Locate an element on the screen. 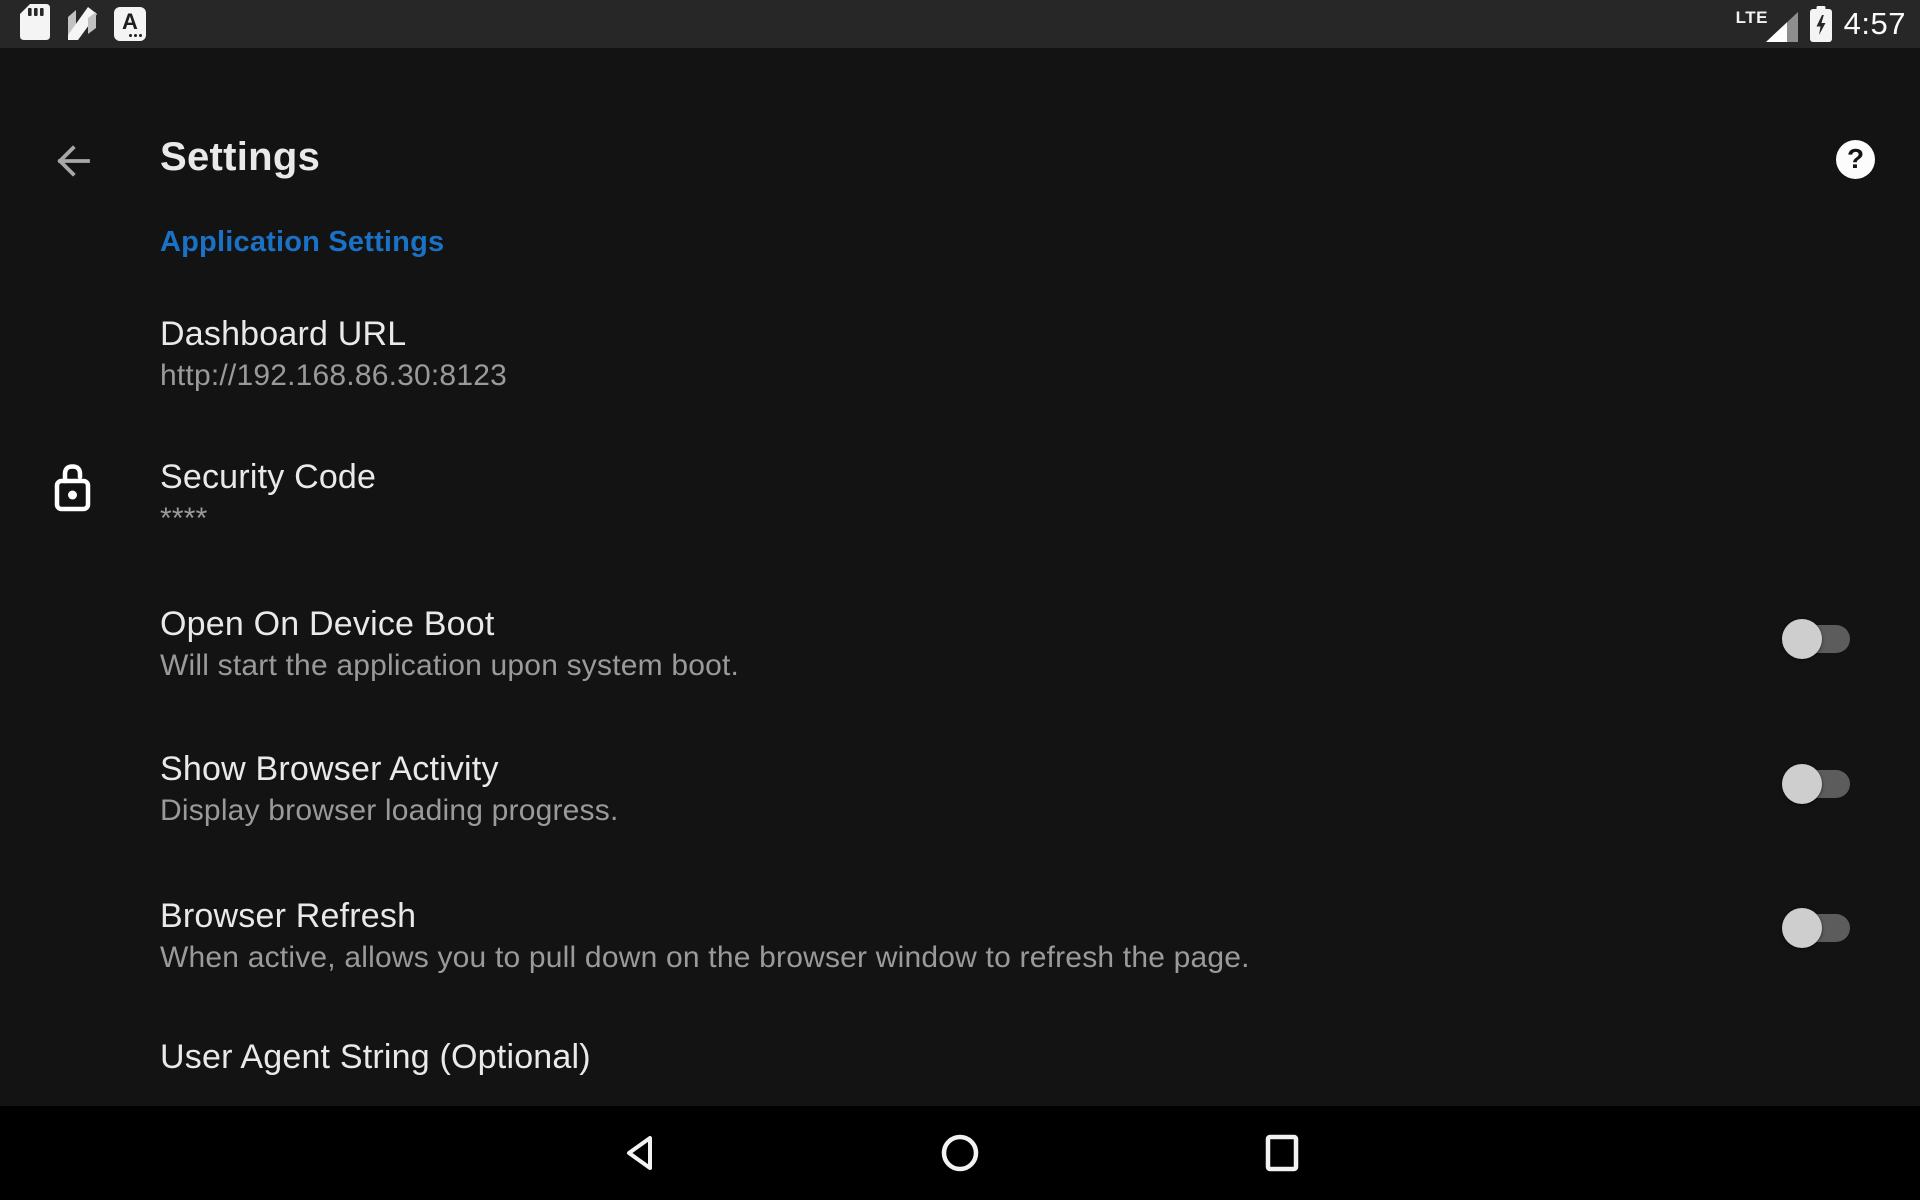  setting-row-dashboard-url: Dashboard URL http://192.168.86.30:8123 is located at coordinates (333, 354).